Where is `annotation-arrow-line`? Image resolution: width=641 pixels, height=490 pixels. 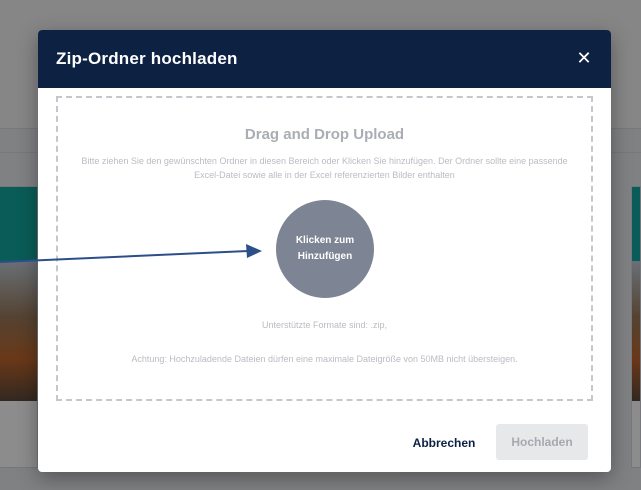
annotation-arrow-line is located at coordinates (124, 256).